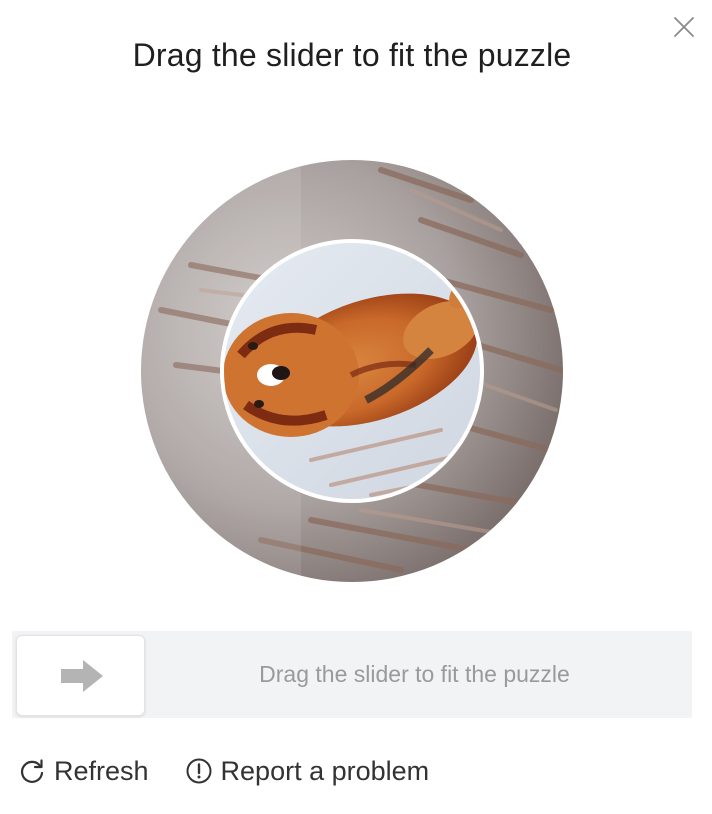  I want to click on dialog-title: Drag the slider to fit the puzzle, so click(352, 55).